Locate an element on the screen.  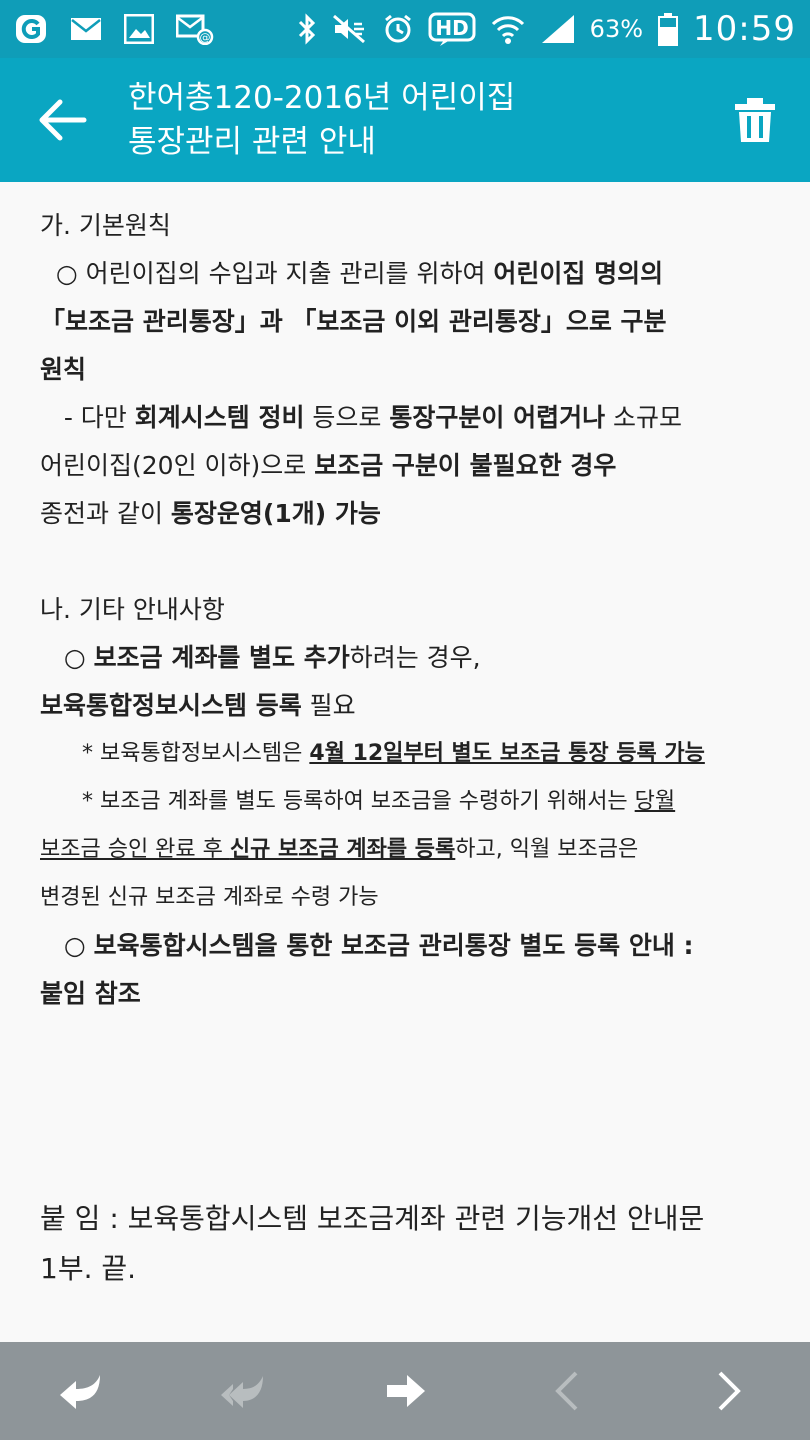
trash-icon is located at coordinates (755, 120).